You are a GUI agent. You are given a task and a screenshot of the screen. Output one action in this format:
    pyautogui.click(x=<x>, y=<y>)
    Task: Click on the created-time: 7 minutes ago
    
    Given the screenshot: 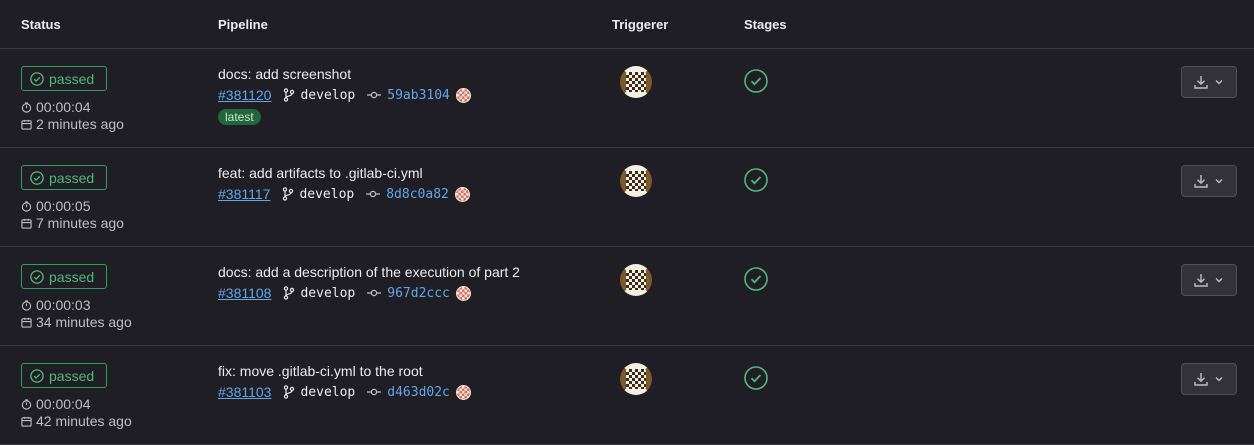 What is the action you would take?
    pyautogui.click(x=72, y=223)
    